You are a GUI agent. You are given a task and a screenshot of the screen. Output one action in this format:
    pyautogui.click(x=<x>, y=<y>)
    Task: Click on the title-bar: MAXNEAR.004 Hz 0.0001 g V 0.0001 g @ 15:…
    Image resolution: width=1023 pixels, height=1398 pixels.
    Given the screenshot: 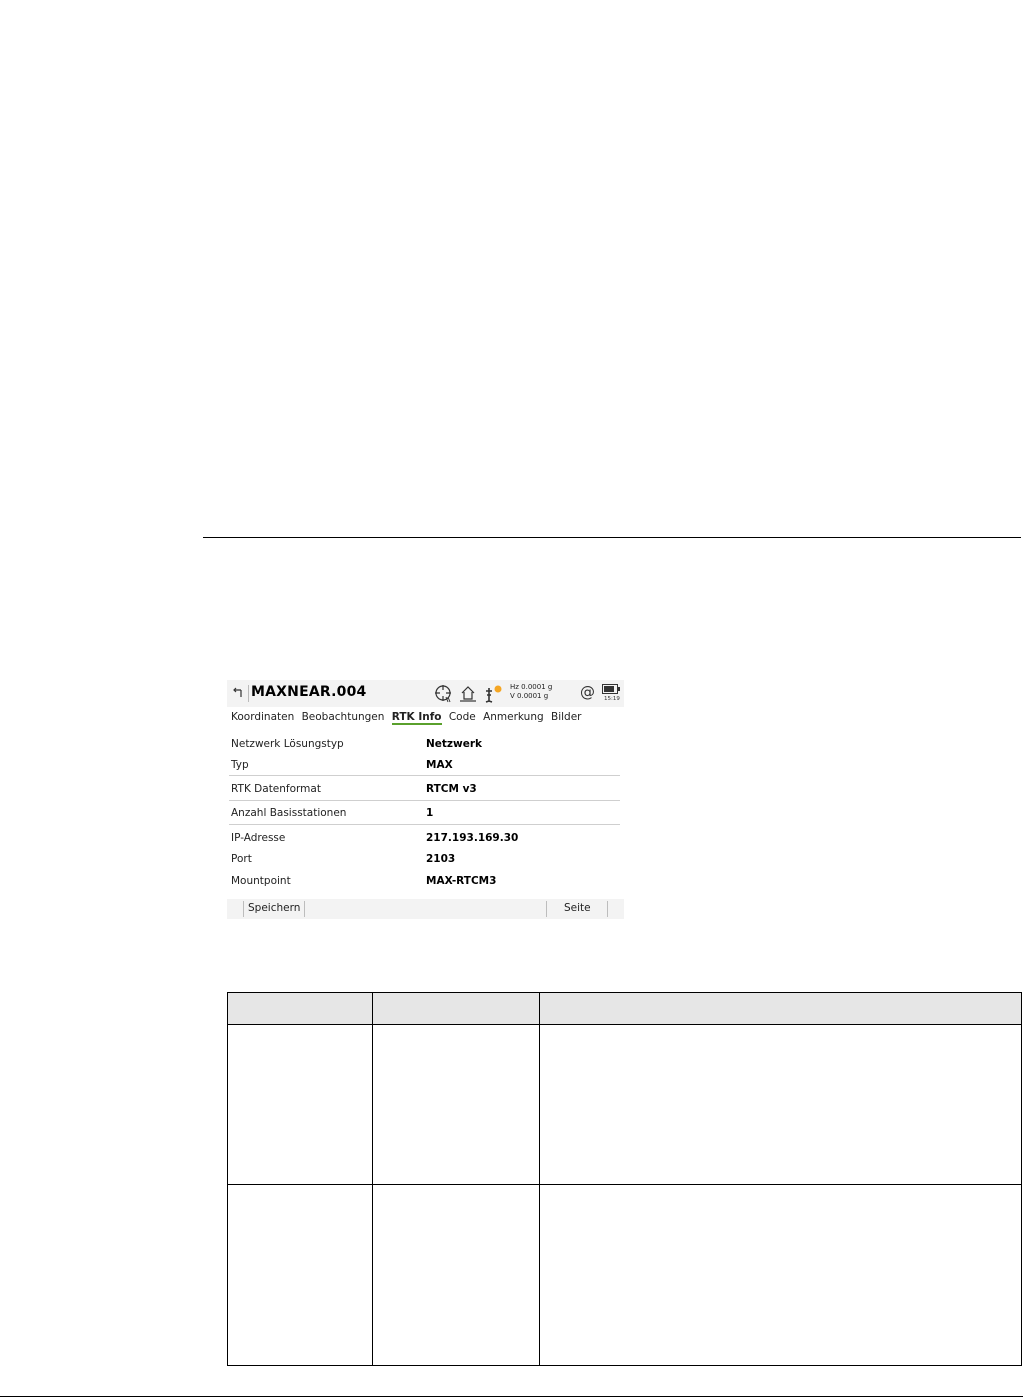 What is the action you would take?
    pyautogui.click(x=425, y=693)
    